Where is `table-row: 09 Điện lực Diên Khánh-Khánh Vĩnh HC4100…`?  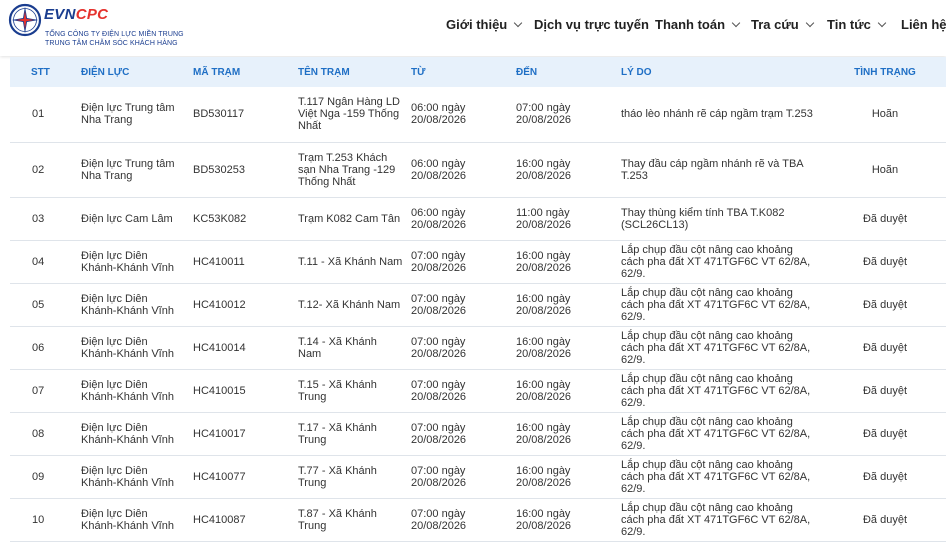
table-row: 09 Điện lực Diên Khánh-Khánh Vĩnh HC4100… is located at coordinates (478, 476).